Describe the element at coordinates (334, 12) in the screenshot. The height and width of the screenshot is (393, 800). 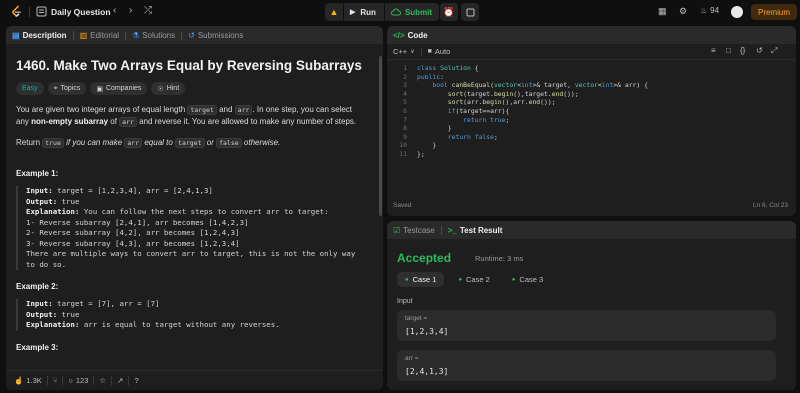
I see `debug-icon: ▲` at that location.